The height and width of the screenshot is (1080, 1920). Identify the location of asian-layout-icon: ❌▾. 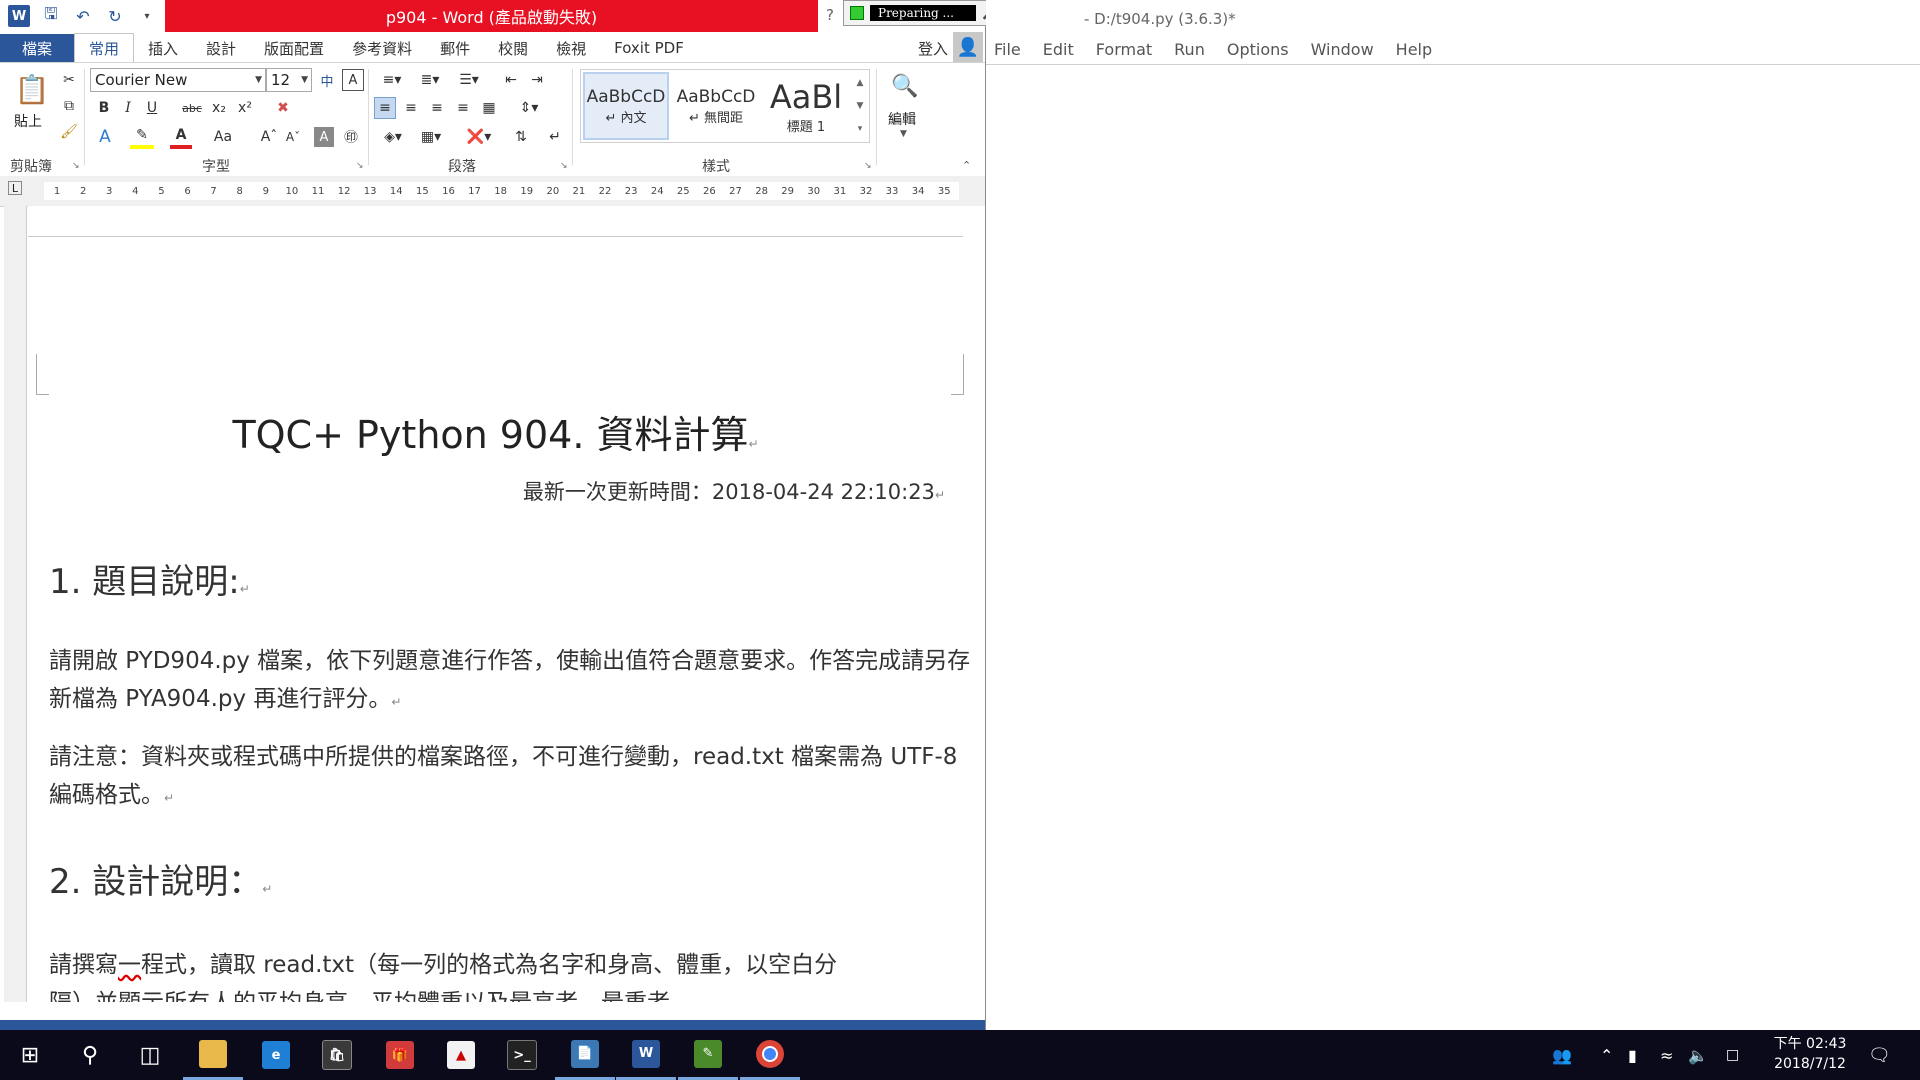
(479, 137).